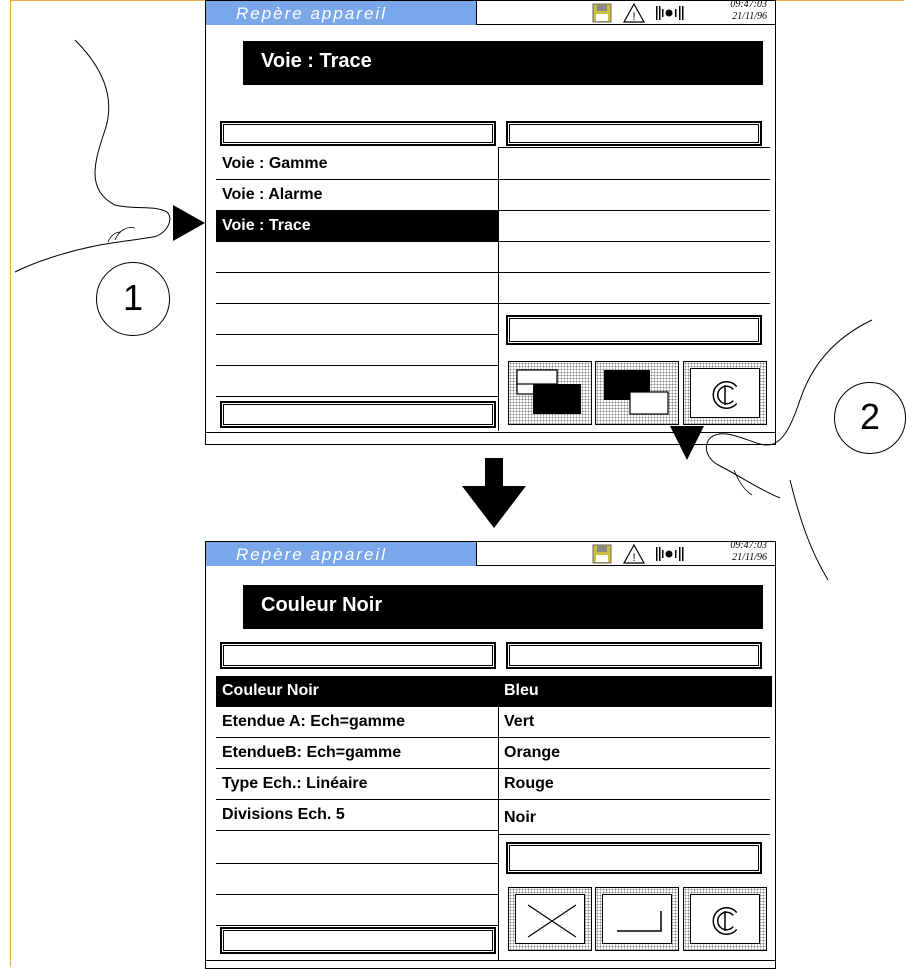 The image size is (906, 969). Describe the element at coordinates (322, 605) in the screenshot. I see `header-title: Couleur Noir` at that location.